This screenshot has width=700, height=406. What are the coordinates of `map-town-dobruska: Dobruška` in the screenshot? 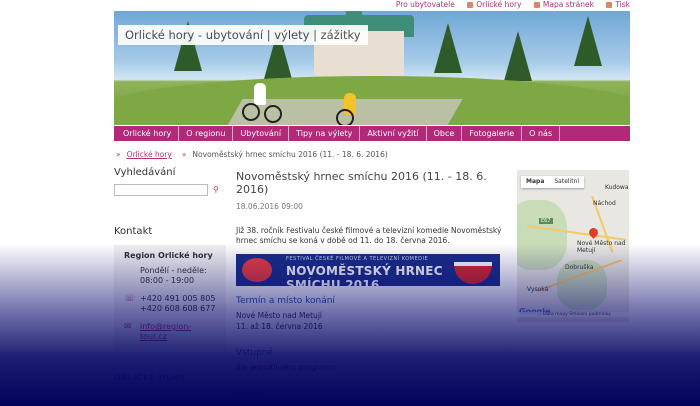 It's located at (579, 267).